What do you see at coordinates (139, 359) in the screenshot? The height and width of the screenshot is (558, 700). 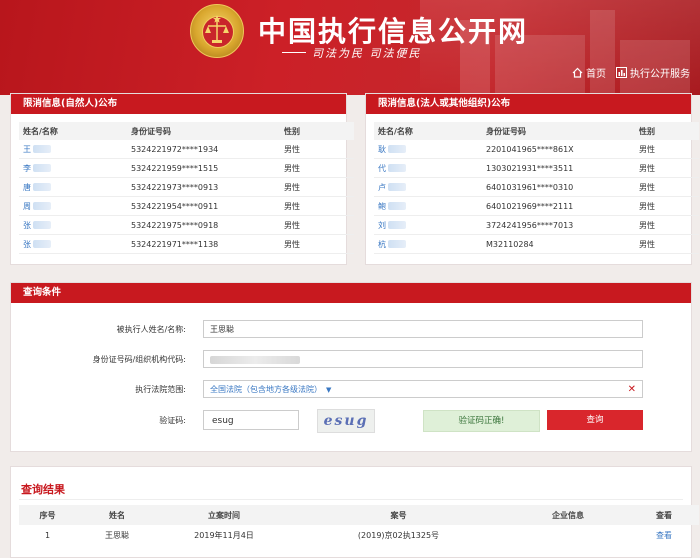 I see `id-field-label: 身份证号码/组织机构代码:` at bounding box center [139, 359].